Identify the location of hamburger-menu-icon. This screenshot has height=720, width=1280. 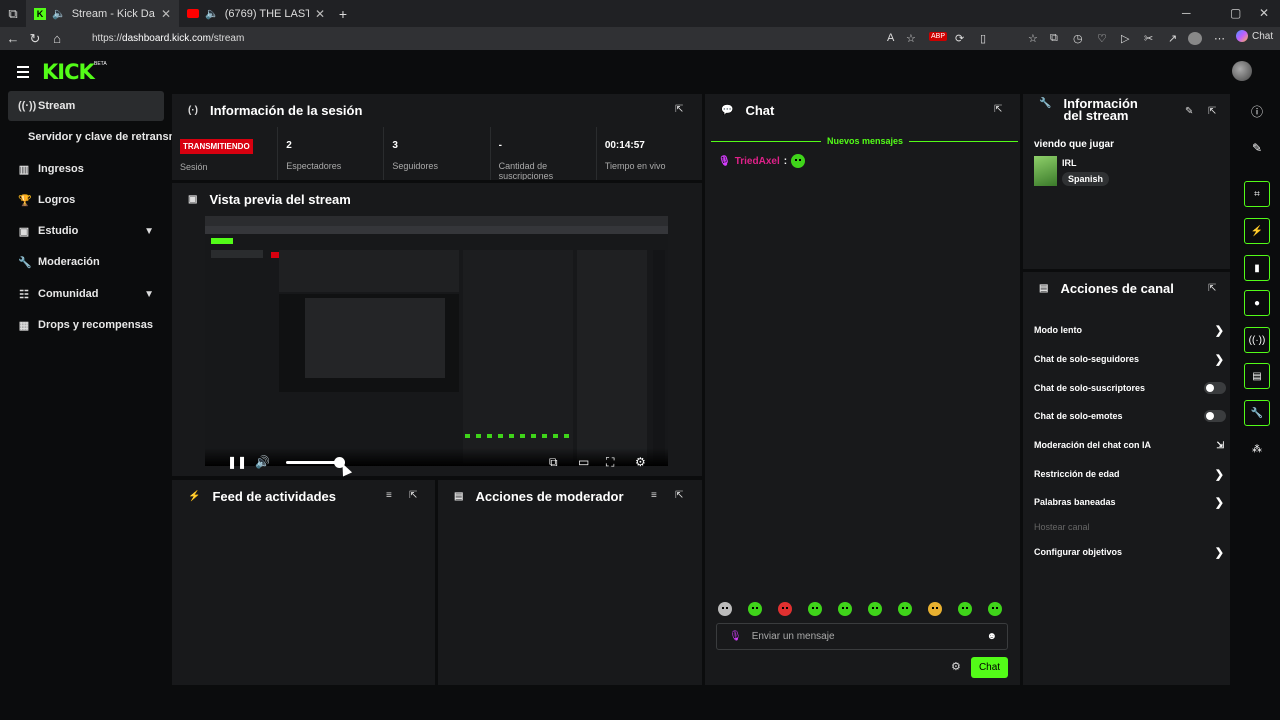
(23, 73).